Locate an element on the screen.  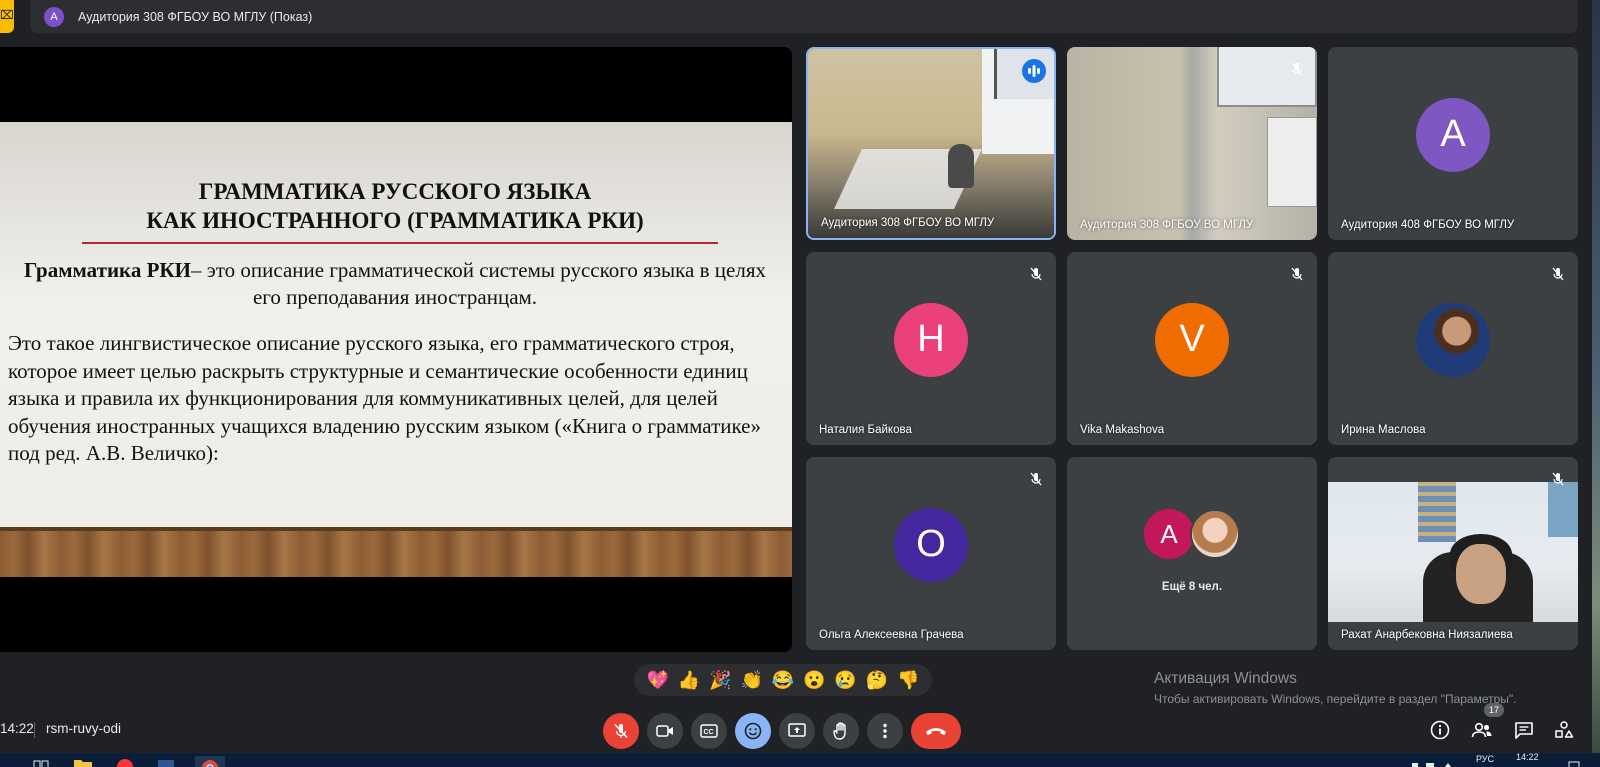
windows-taskbar is located at coordinates (800, 760).